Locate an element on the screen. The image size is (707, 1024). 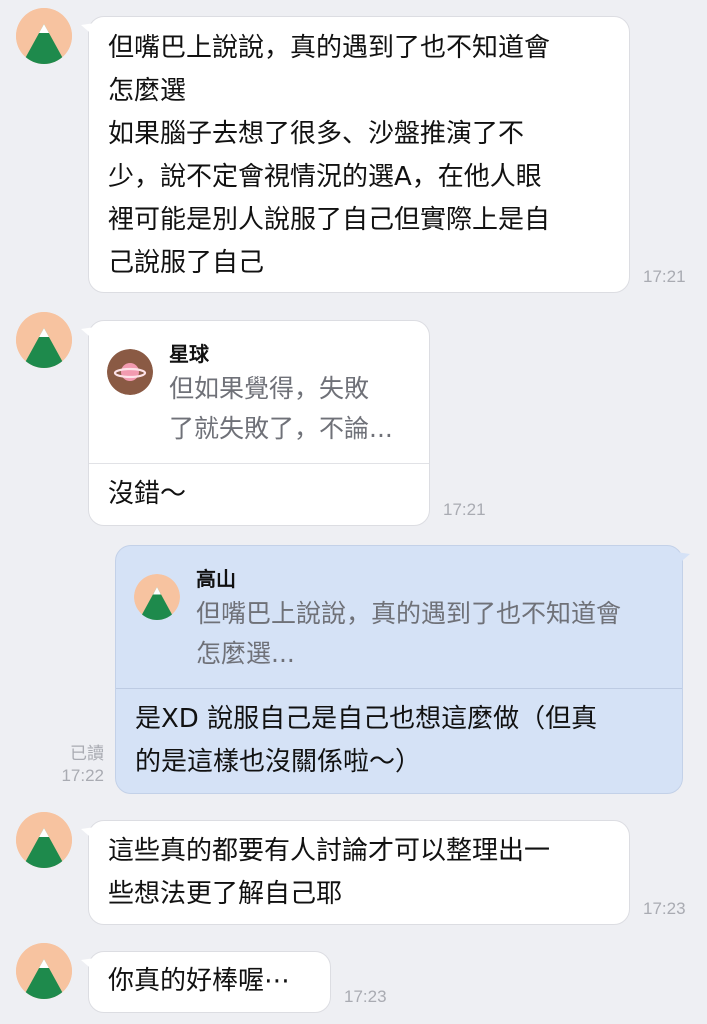
planet-avatar is located at coordinates (130, 372).